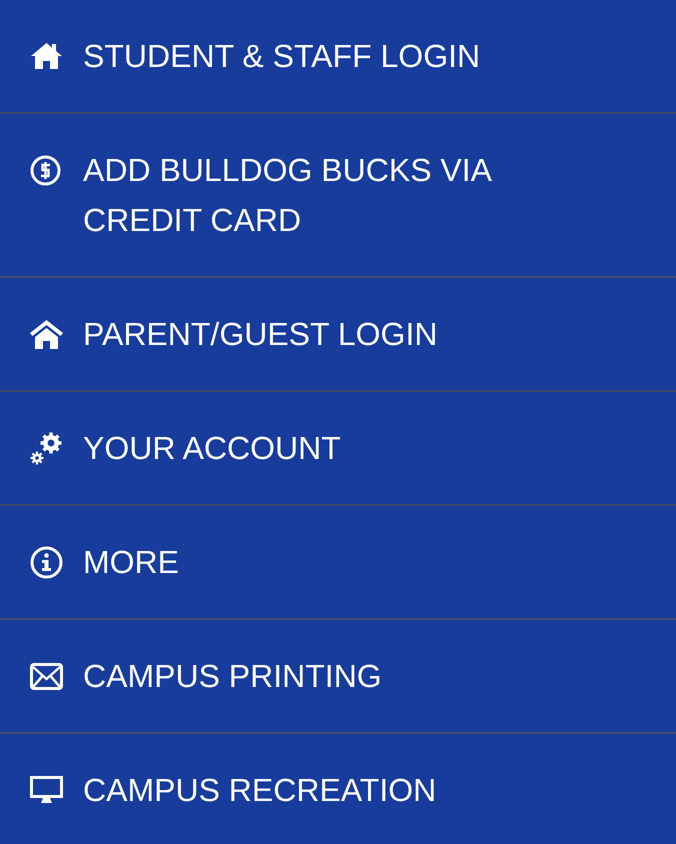 This screenshot has height=844, width=676. Describe the element at coordinates (46, 790) in the screenshot. I see `monitor-icon` at that location.